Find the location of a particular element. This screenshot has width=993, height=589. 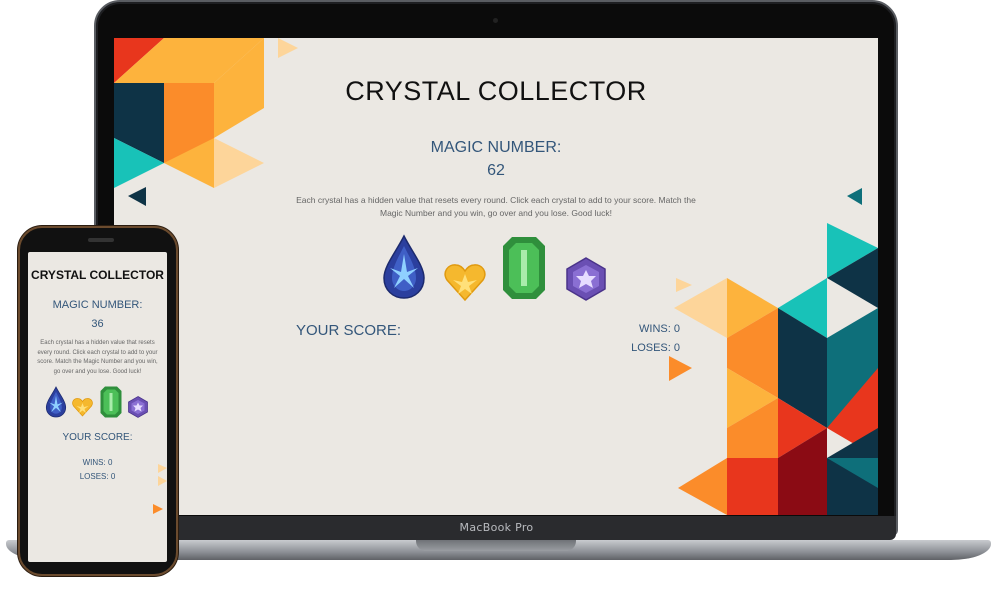

phone-blue-teardrop-crystal-icon is located at coordinates (56, 402).